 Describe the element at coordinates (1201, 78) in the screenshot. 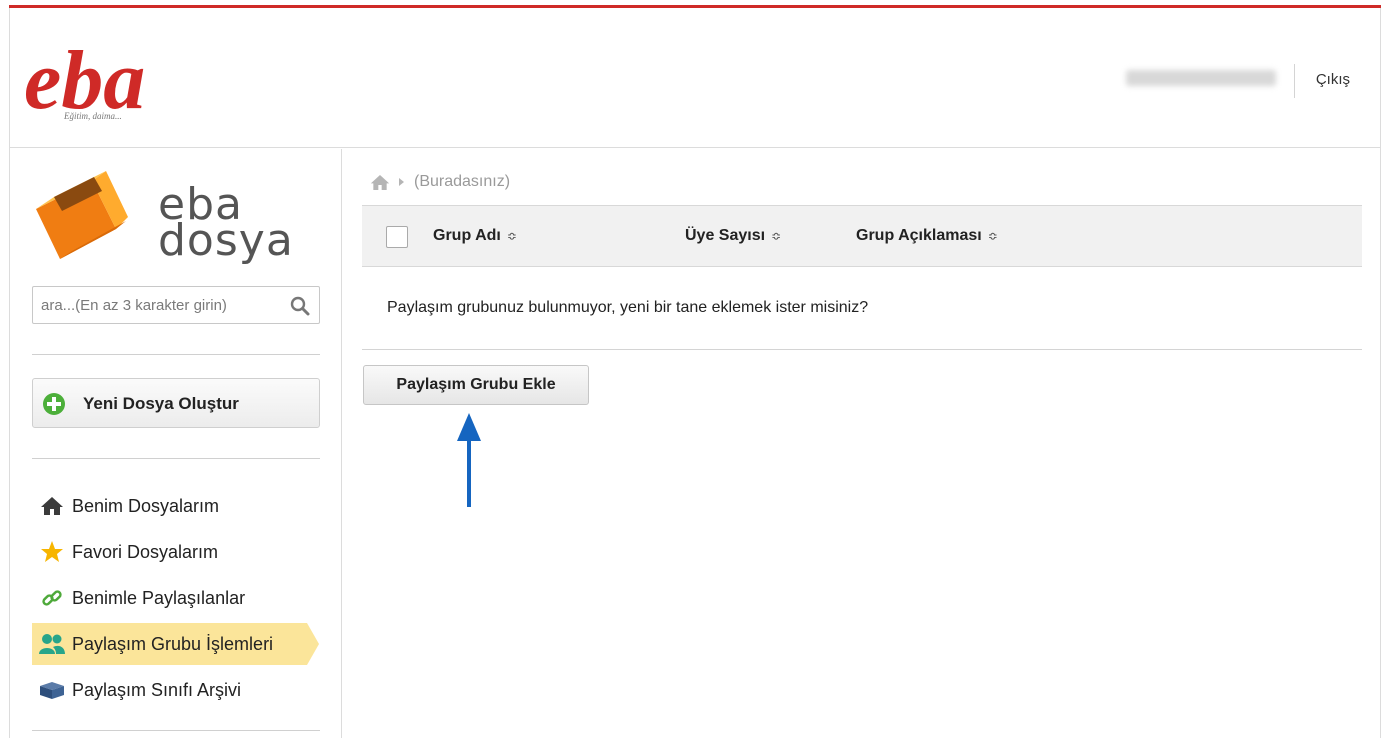

I see `user-name-blurred` at that location.